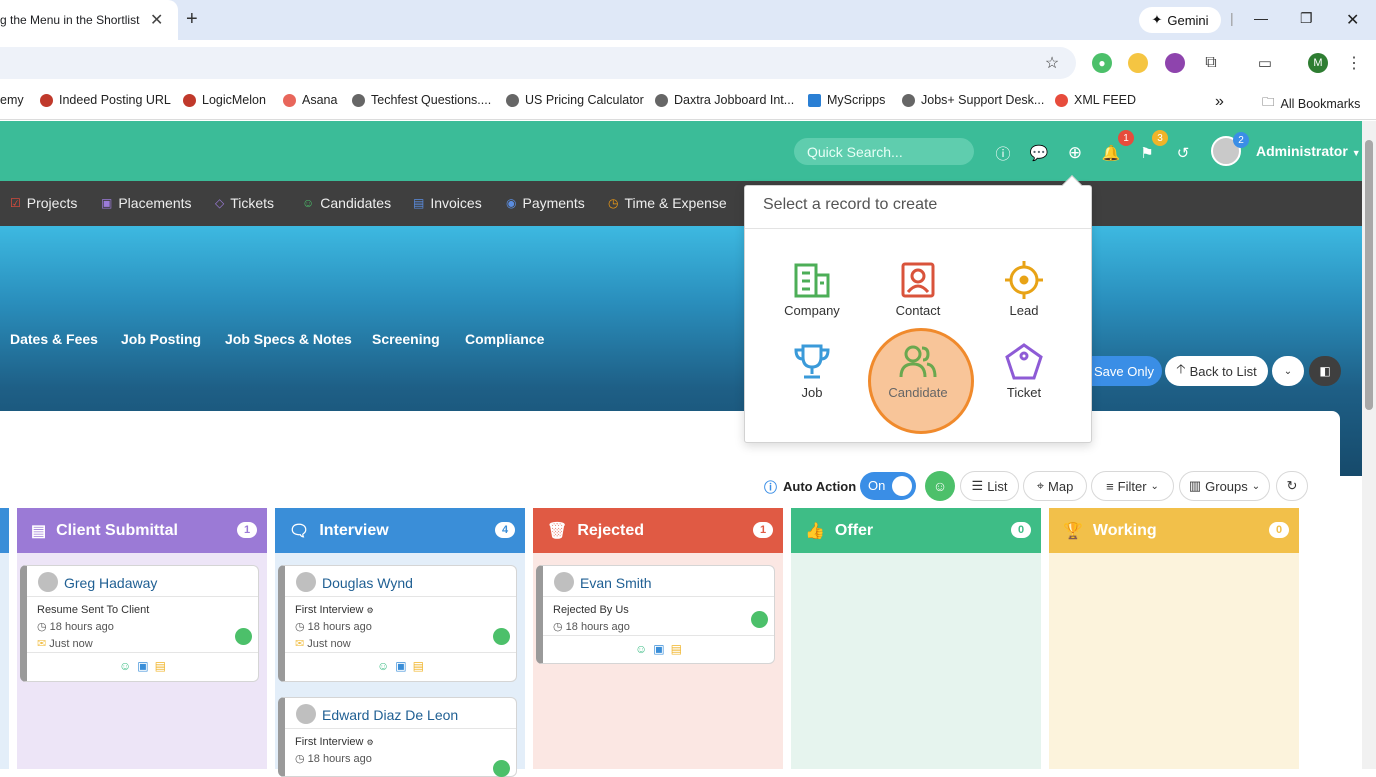  What do you see at coordinates (1306, 18) in the screenshot?
I see `restore-button: ❐` at bounding box center [1306, 18].